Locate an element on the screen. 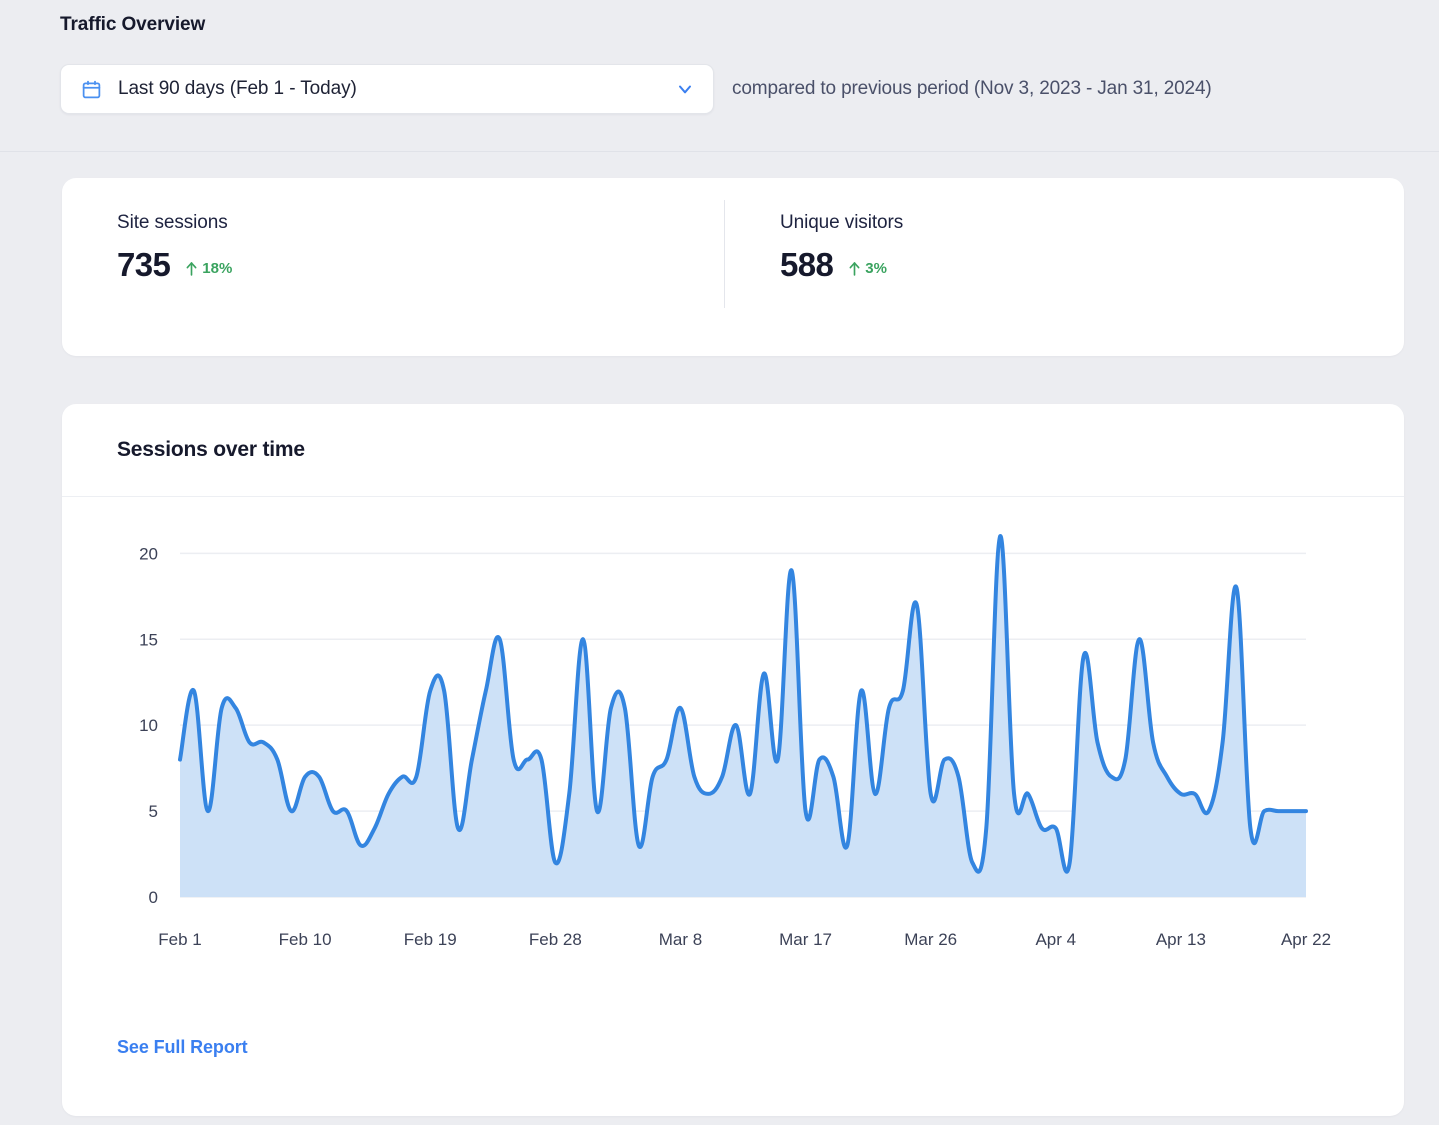  status-badge: 3% is located at coordinates (868, 268).